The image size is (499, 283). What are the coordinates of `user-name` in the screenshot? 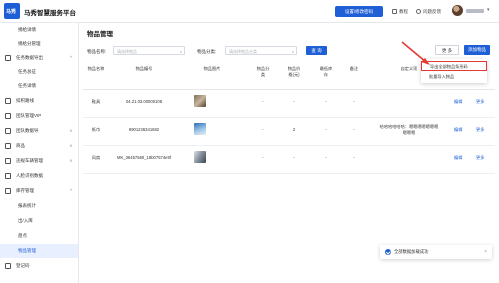 It's located at (475, 11).